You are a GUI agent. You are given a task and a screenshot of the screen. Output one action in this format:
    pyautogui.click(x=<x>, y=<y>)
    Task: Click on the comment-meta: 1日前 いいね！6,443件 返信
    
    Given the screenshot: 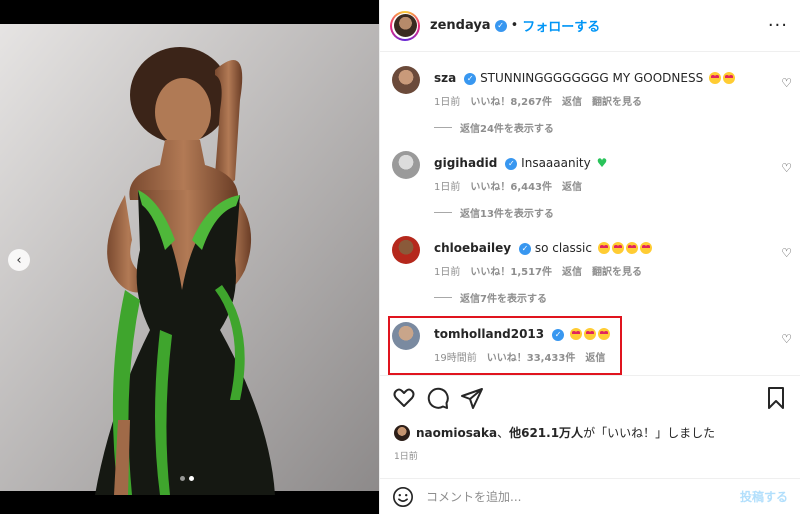 What is the action you would take?
    pyautogui.click(x=600, y=185)
    